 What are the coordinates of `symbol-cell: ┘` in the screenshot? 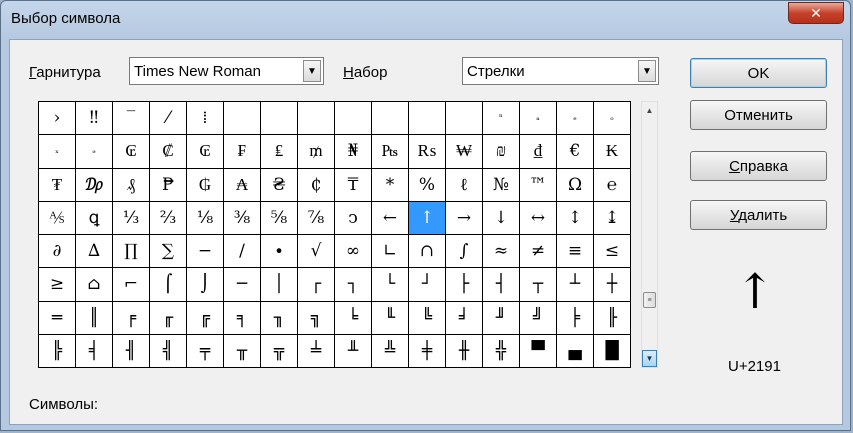 It's located at (427, 285).